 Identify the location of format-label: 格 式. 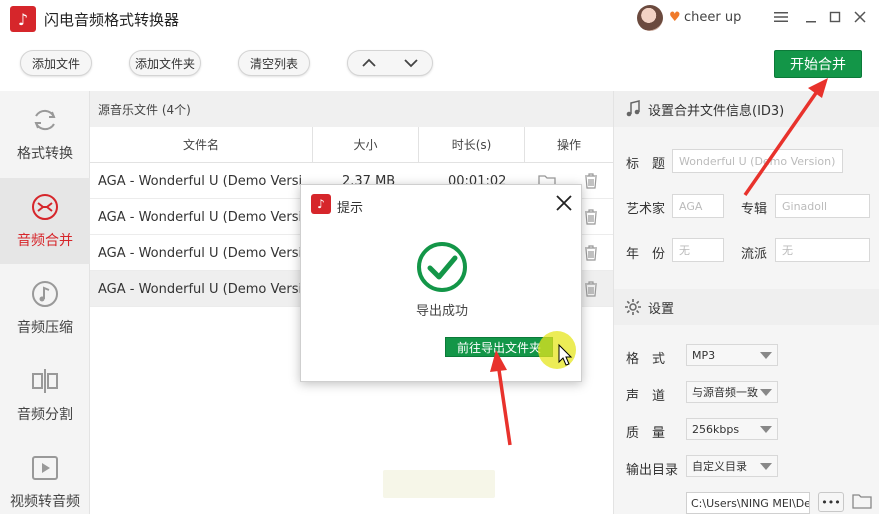
(646, 359).